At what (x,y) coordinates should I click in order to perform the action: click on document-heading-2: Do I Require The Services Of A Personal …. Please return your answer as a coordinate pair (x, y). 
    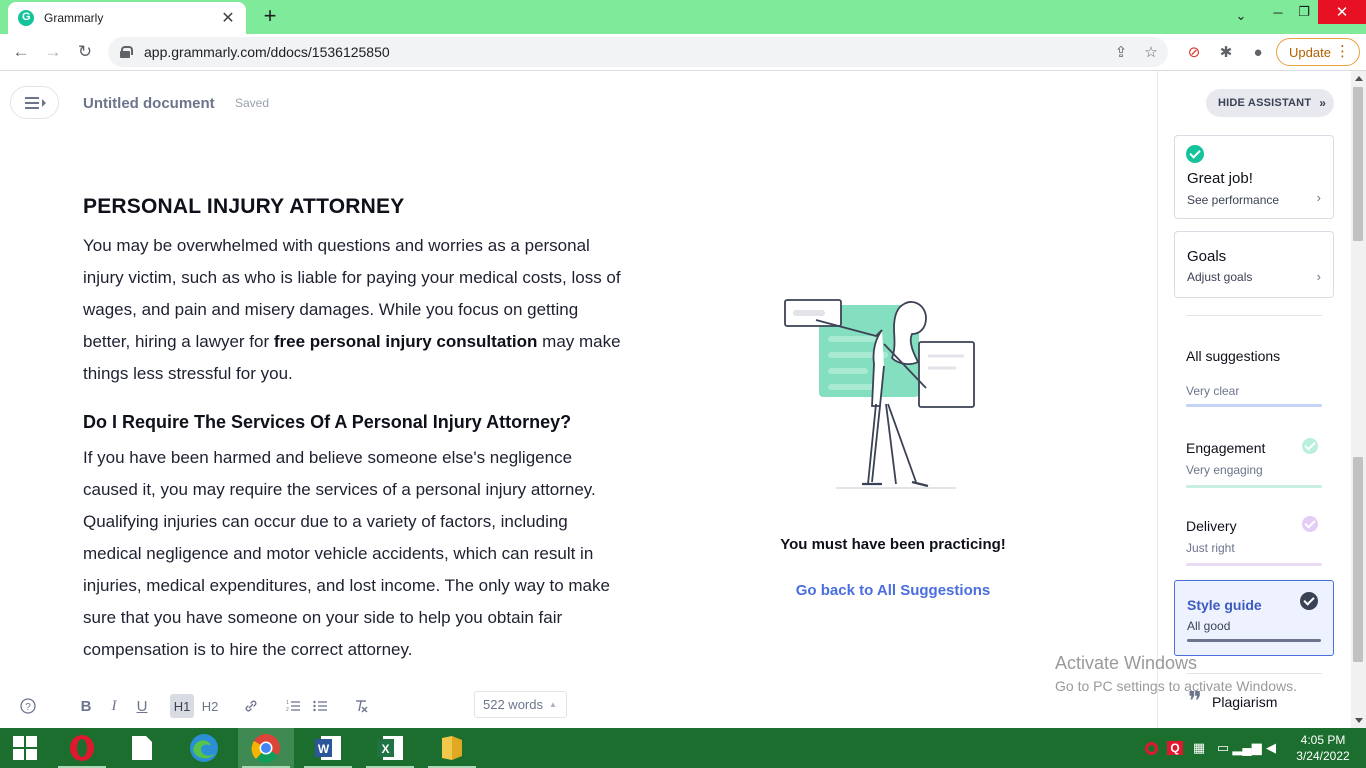
    Looking at the image, I should click on (353, 422).